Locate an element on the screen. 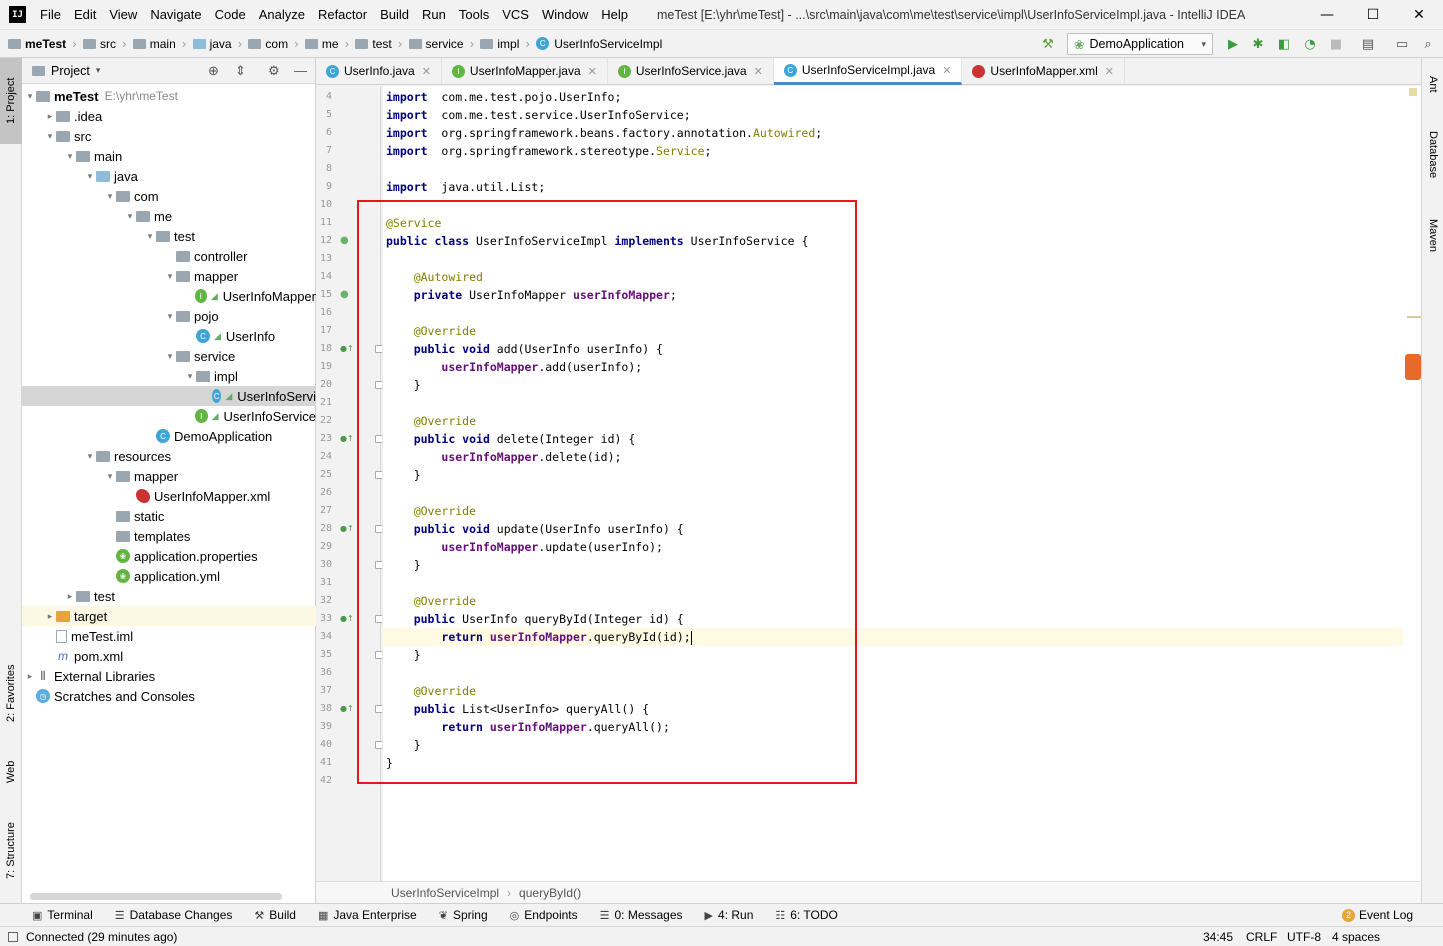  tree-item: ▸ ⫴ External Libraries is located at coordinates (169, 676).